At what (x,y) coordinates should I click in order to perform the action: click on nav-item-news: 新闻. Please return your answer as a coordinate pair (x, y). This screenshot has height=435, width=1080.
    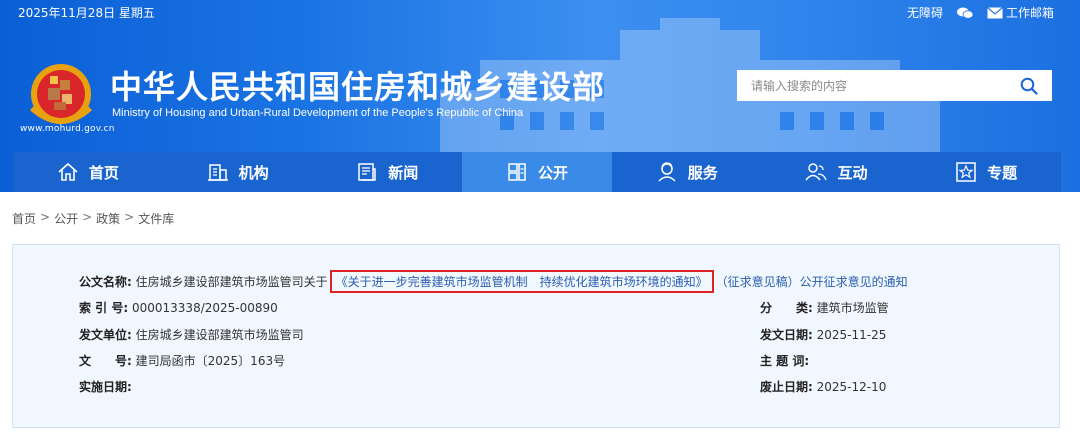
    Looking at the image, I should click on (387, 172).